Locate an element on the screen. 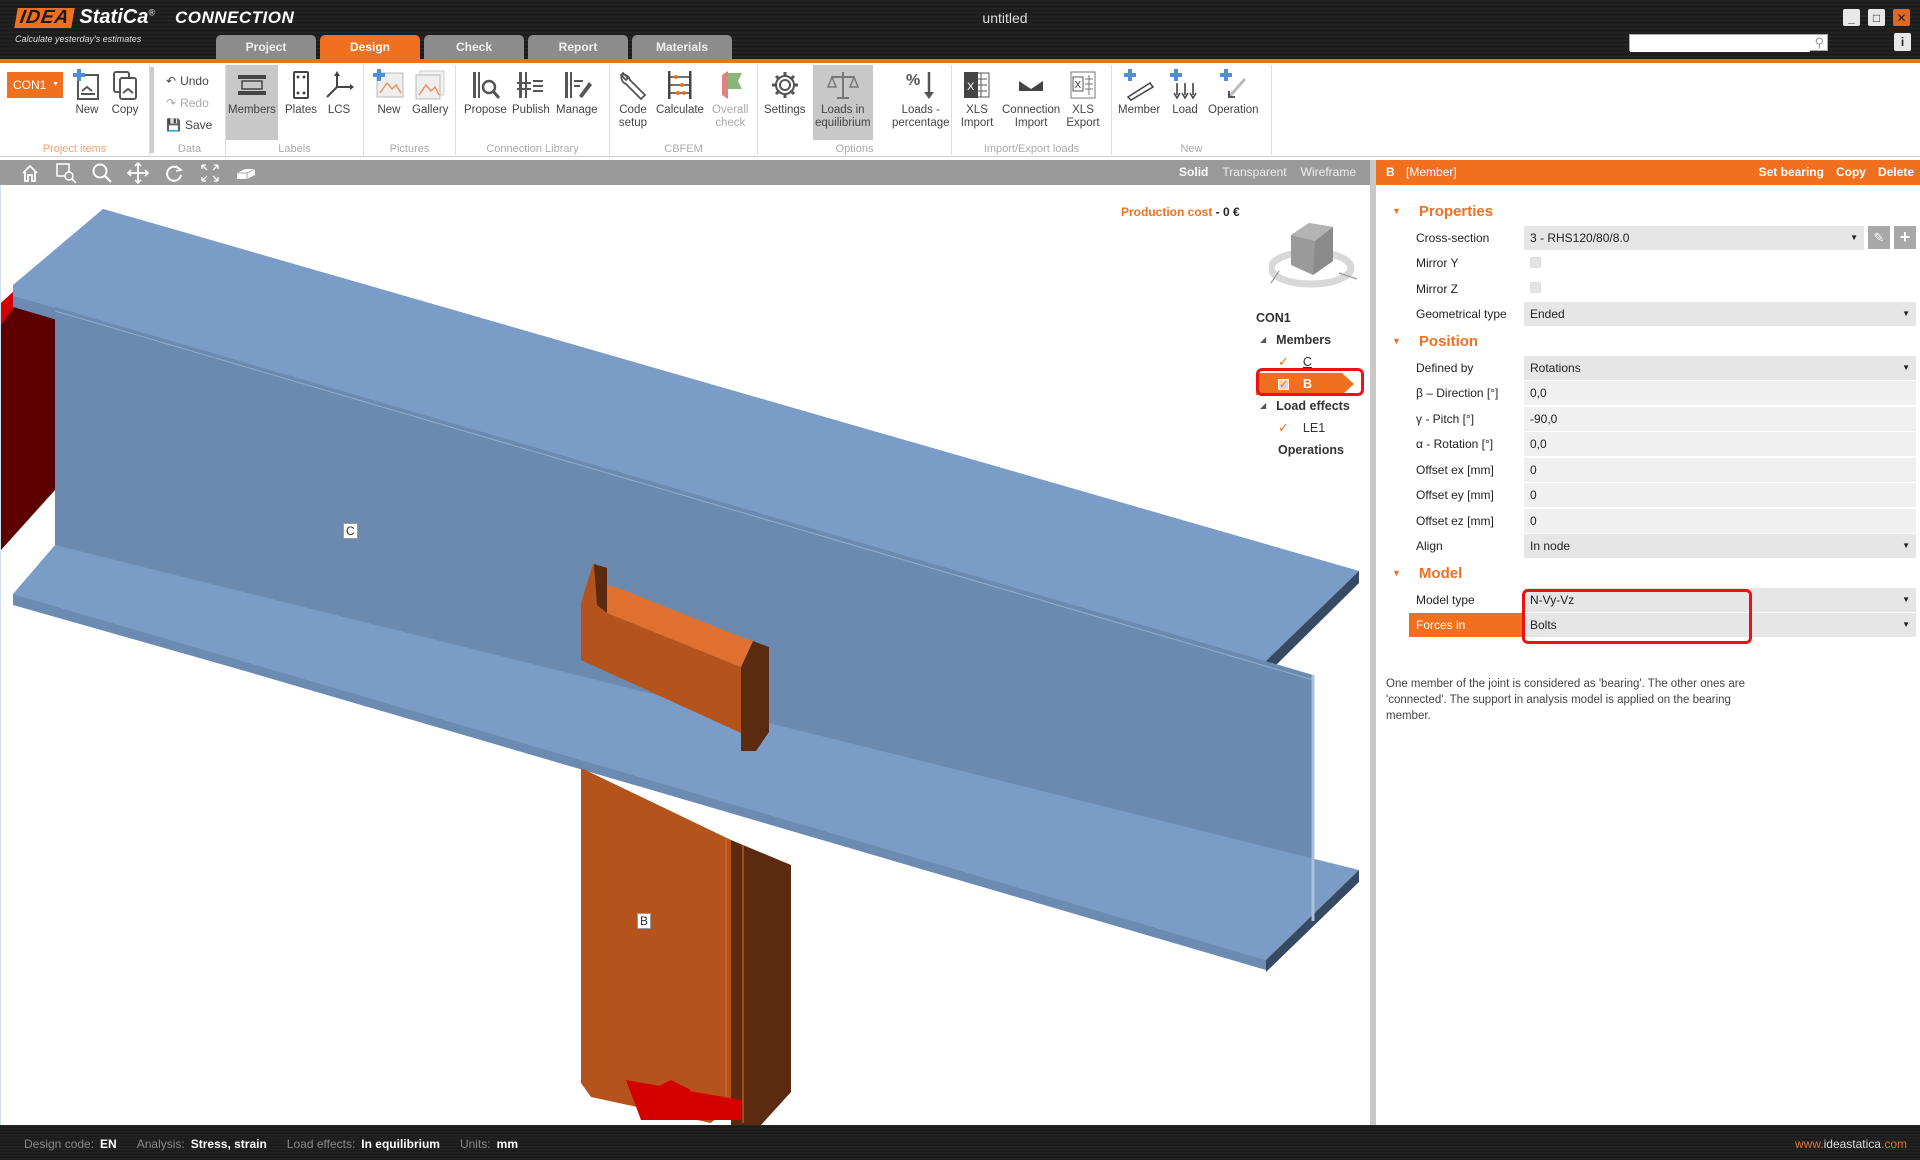  code-setup-button: Code setup is located at coordinates (633, 99).